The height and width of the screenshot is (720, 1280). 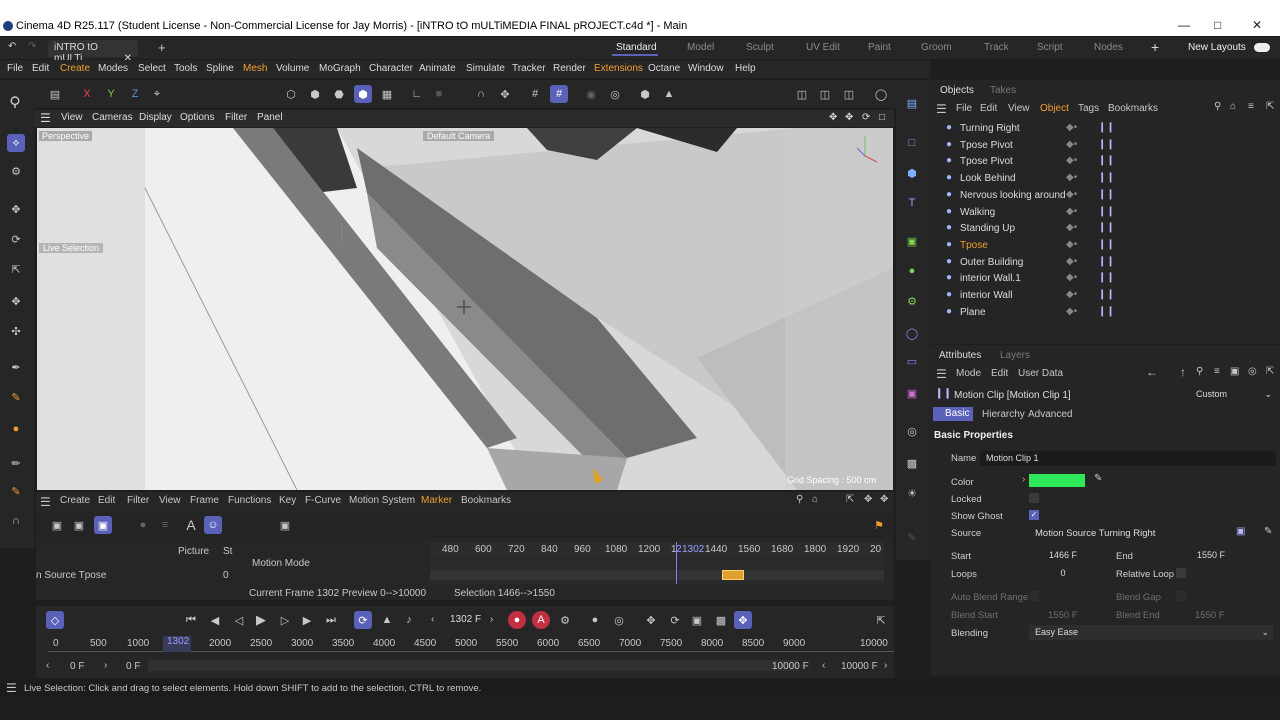 What do you see at coordinates (185, 68) in the screenshot?
I see `menu-tools: Tools` at bounding box center [185, 68].